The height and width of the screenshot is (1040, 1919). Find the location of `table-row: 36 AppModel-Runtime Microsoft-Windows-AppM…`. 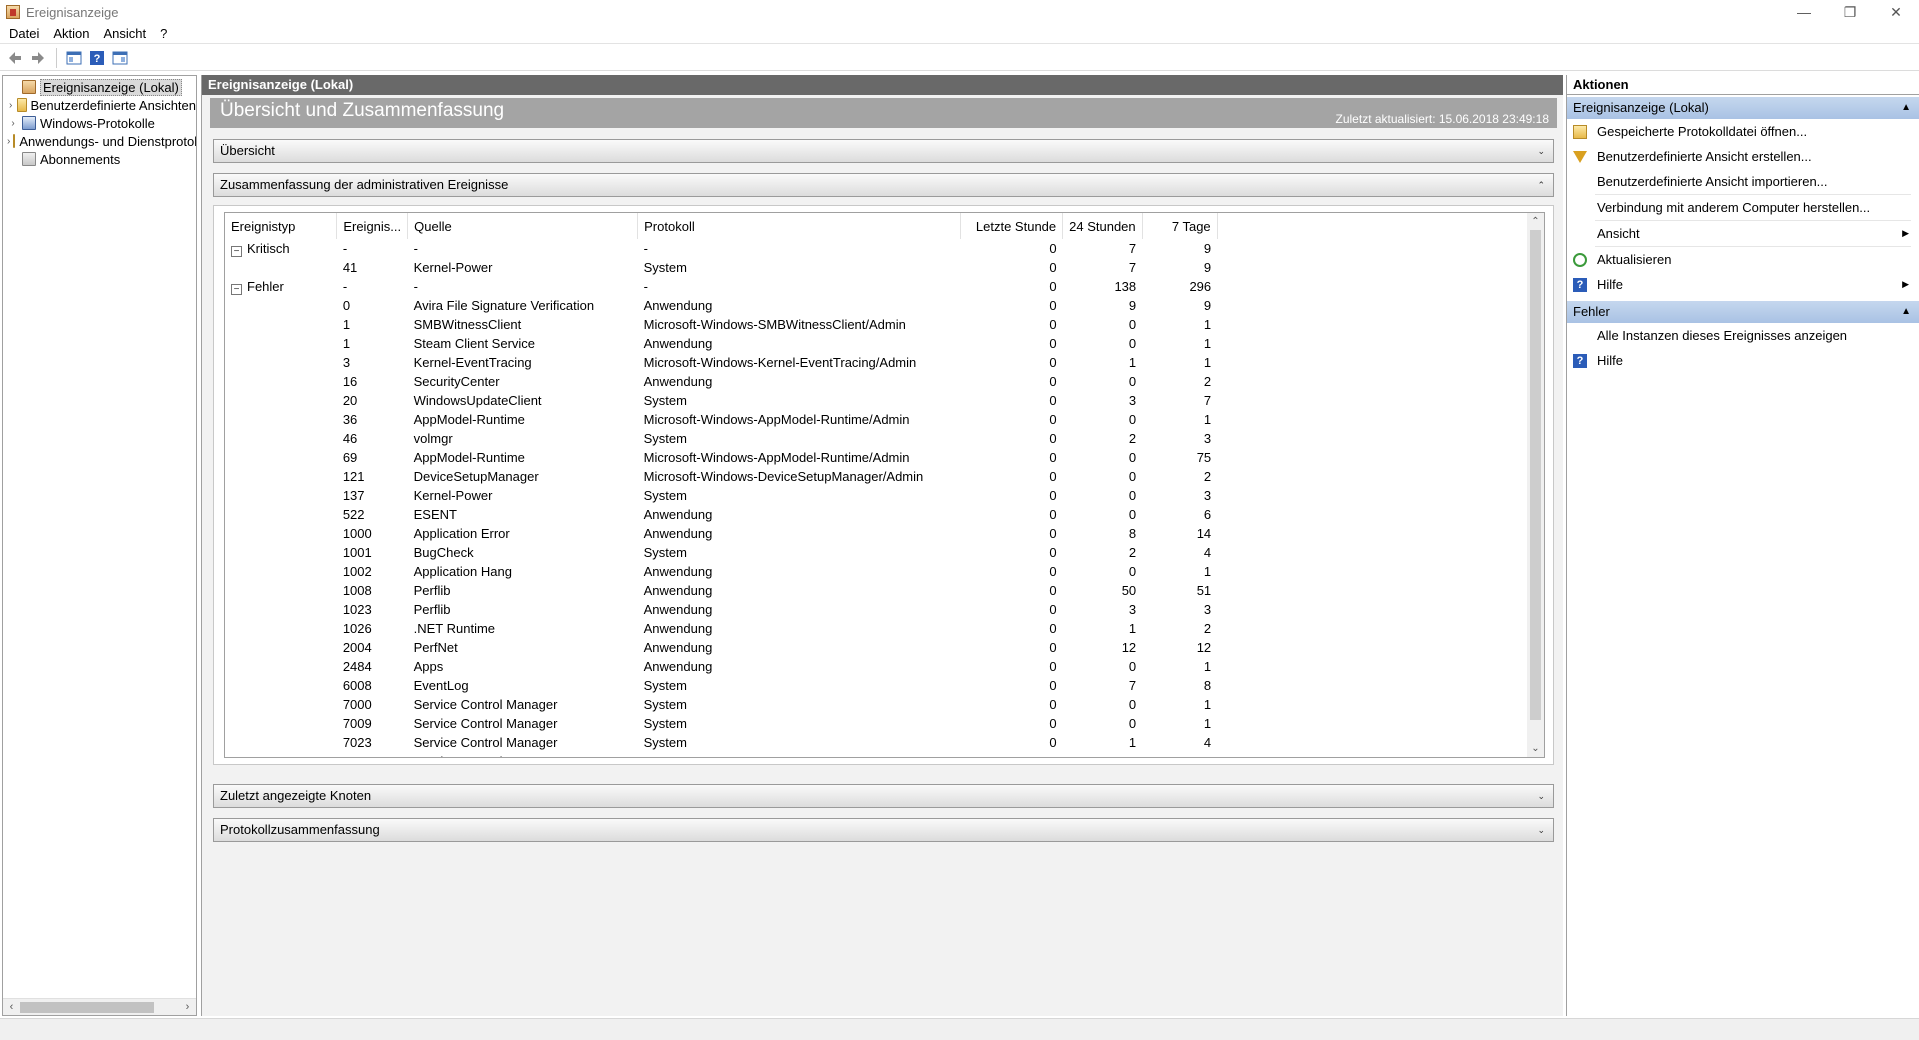

table-row: 36 AppModel-Runtime Microsoft-Windows-AppM… is located at coordinates (721, 419).